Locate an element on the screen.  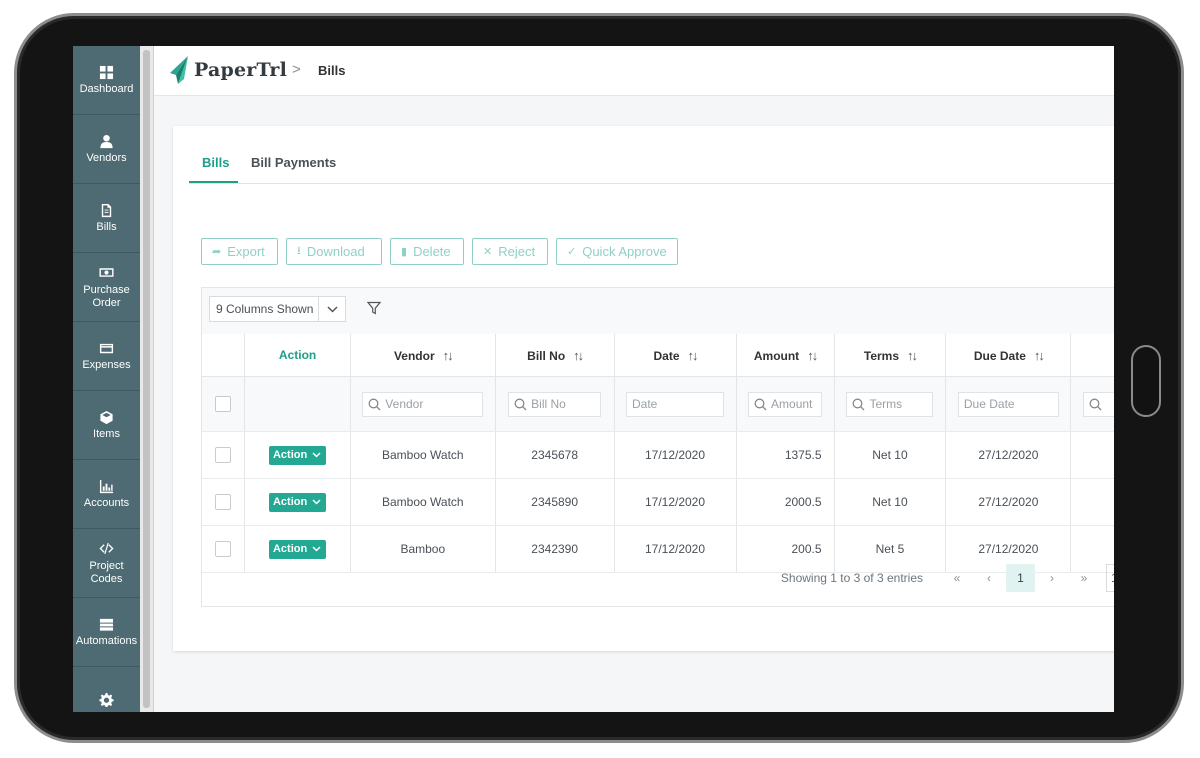
dashboard-icon is located at coordinates (107, 72).